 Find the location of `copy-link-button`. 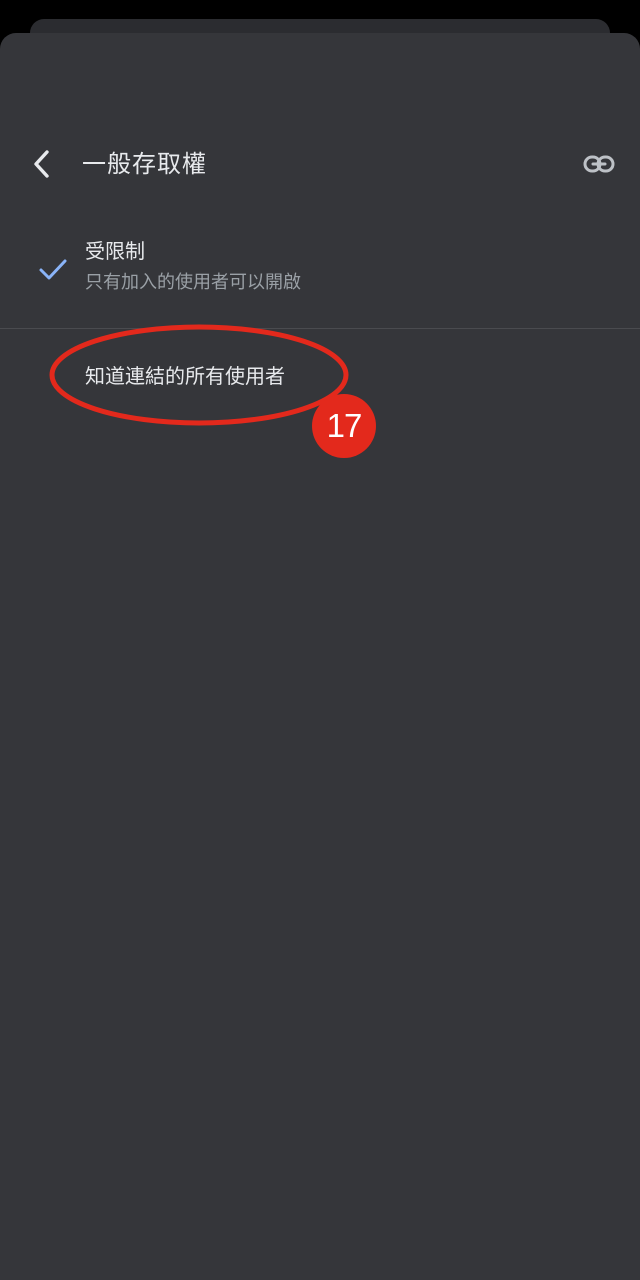

copy-link-button is located at coordinates (599, 164).